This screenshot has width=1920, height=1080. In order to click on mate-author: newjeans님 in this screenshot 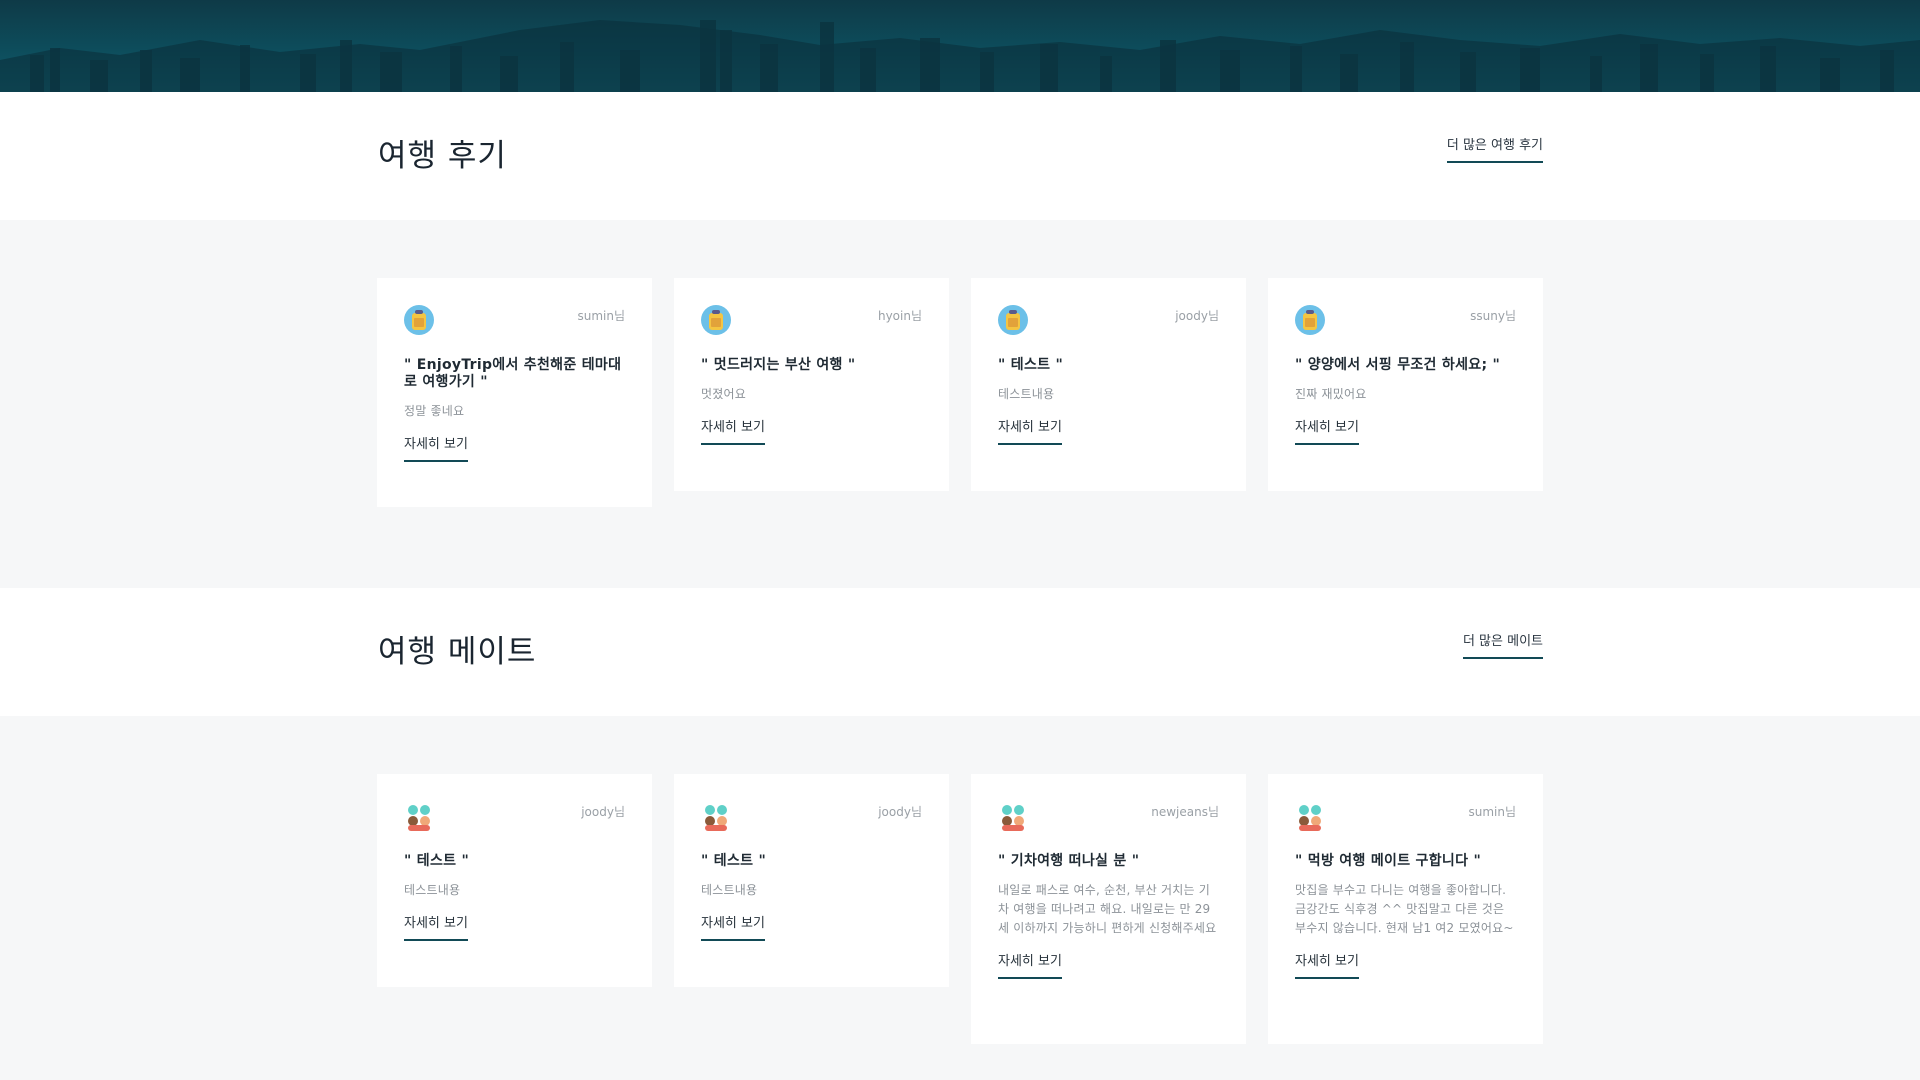, I will do `click(1185, 812)`.